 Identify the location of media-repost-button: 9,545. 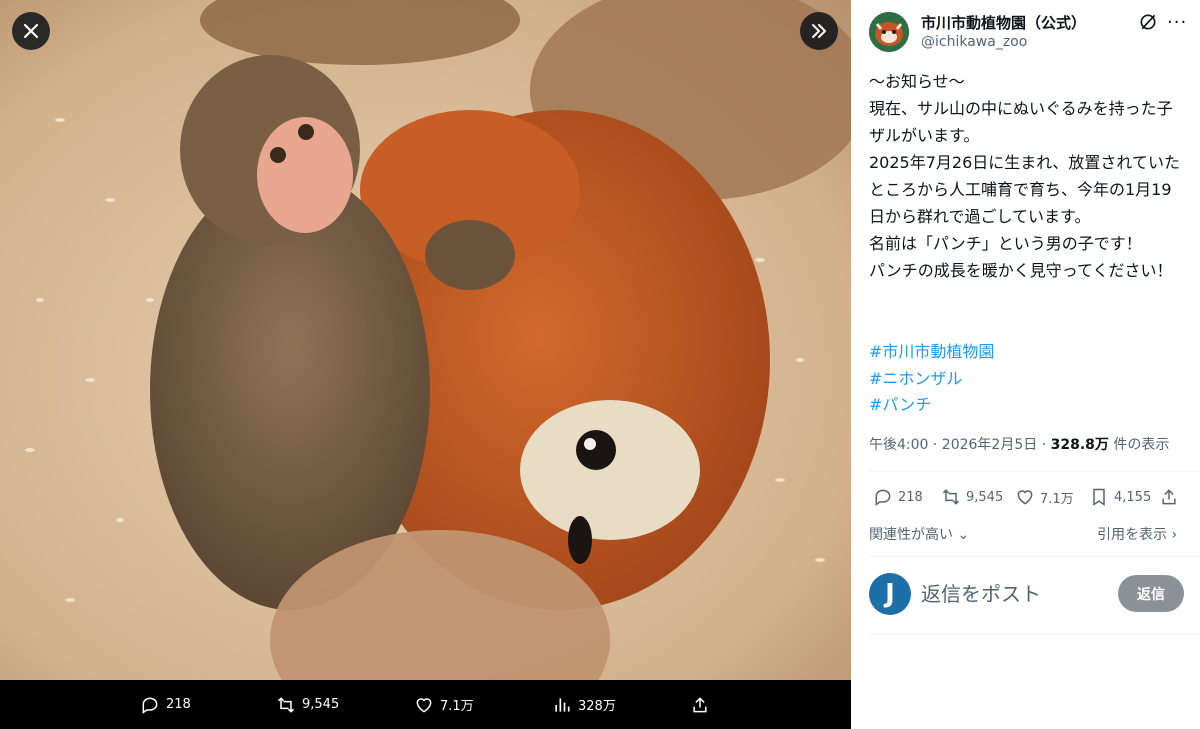
(307, 704).